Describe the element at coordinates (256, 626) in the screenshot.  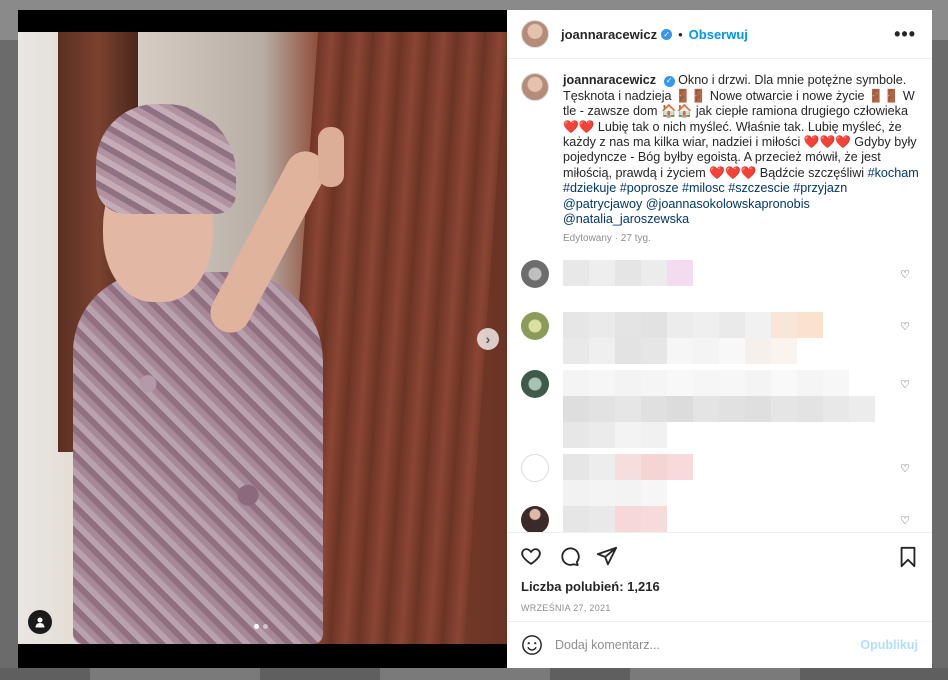
I see `carousel-dot-active` at that location.